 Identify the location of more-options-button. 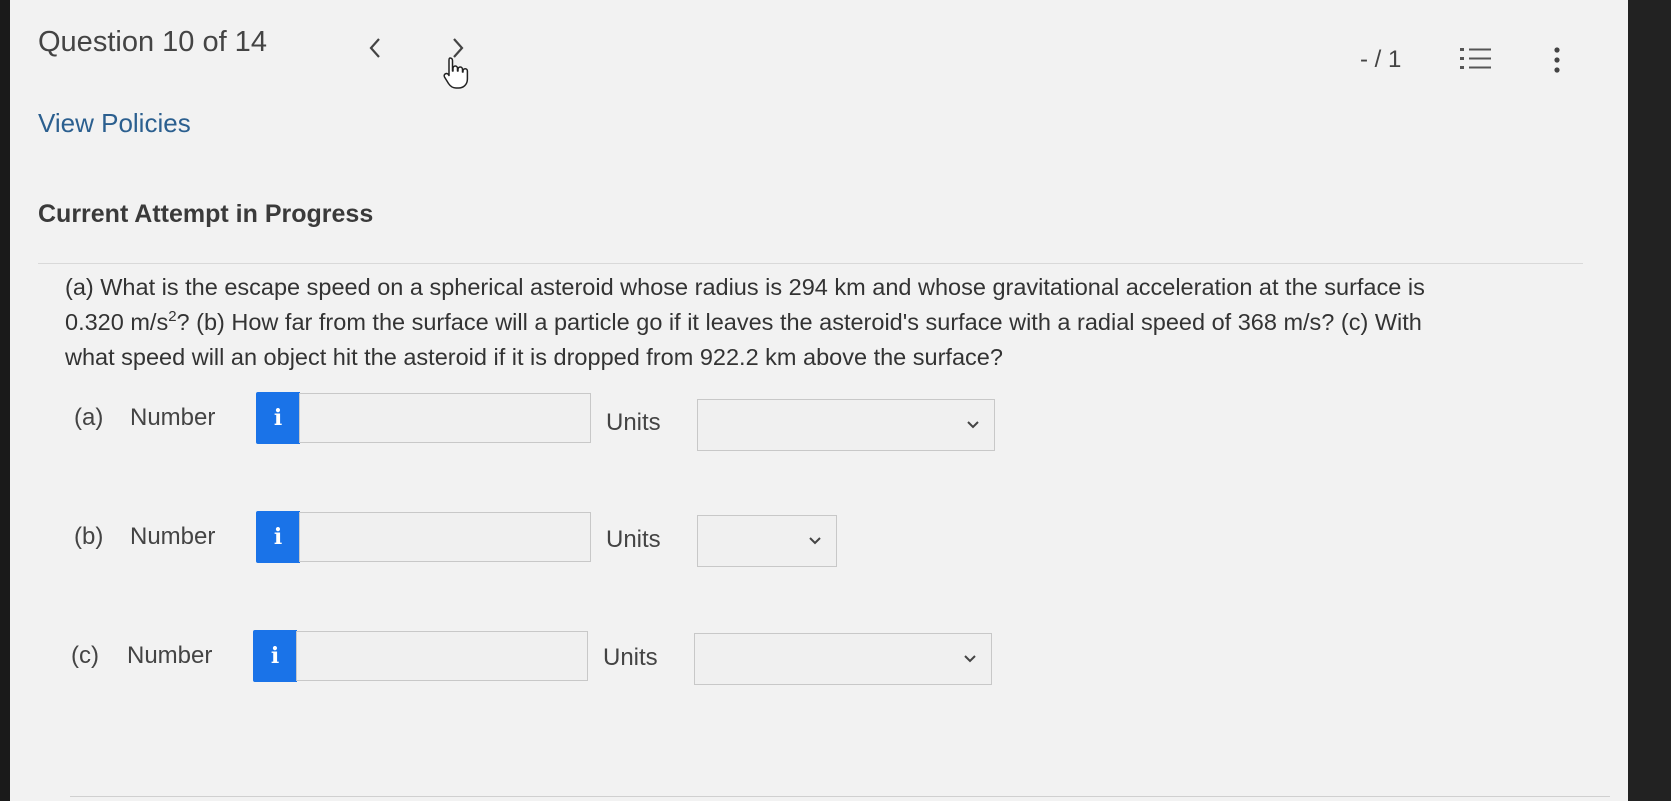
(1557, 62).